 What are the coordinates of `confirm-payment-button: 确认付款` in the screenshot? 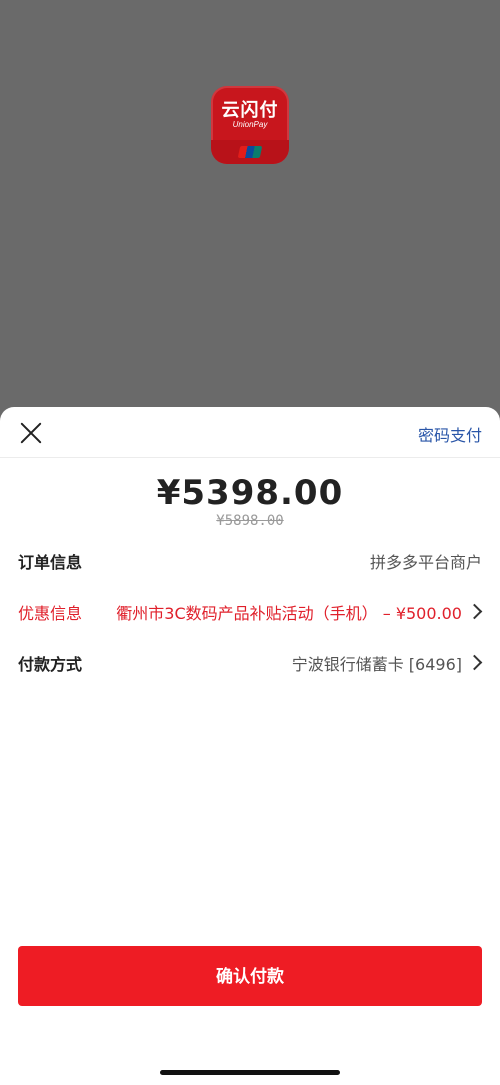 It's located at (250, 976).